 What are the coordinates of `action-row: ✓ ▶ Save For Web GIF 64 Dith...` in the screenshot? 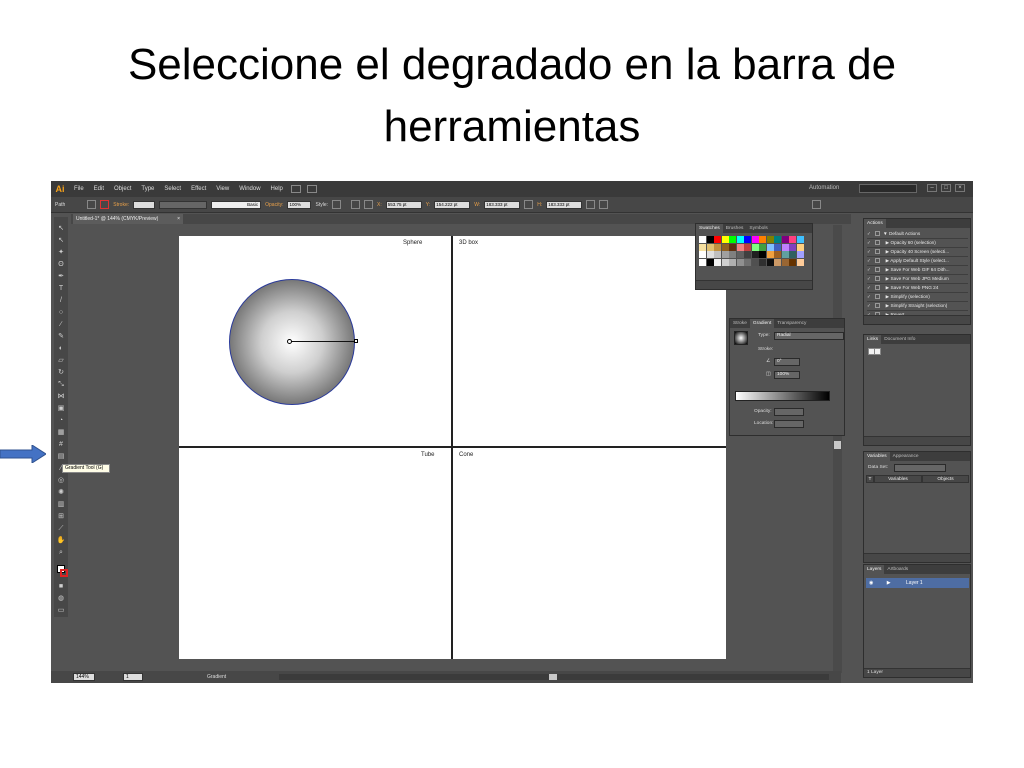 It's located at (917, 270).